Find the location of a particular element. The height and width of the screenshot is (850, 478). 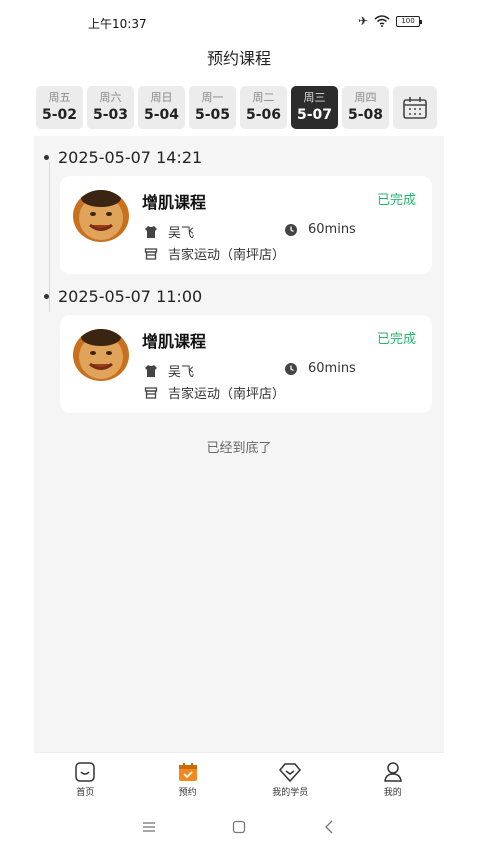

diamond-icon is located at coordinates (290, 773).